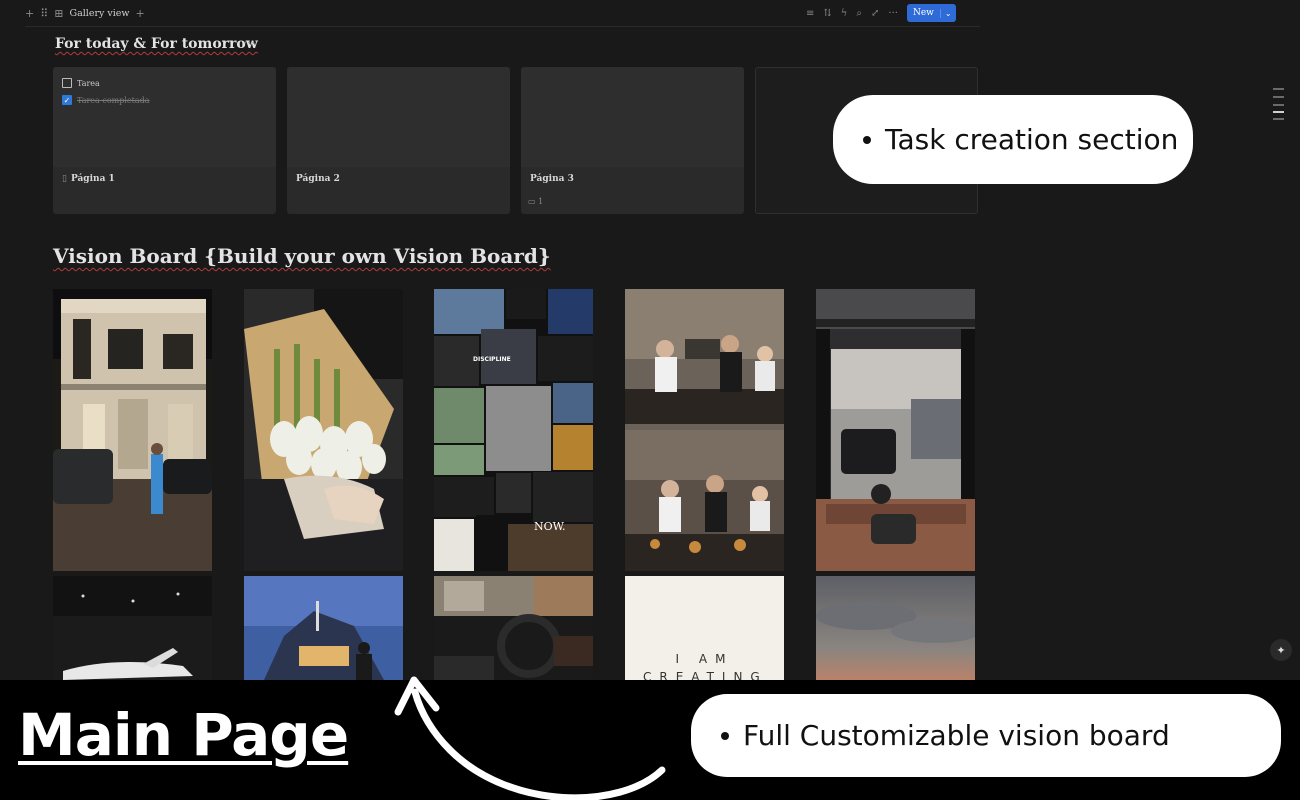  What do you see at coordinates (704, 628) in the screenshot?
I see `vision-image-affirmation: I AM CREATING` at bounding box center [704, 628].